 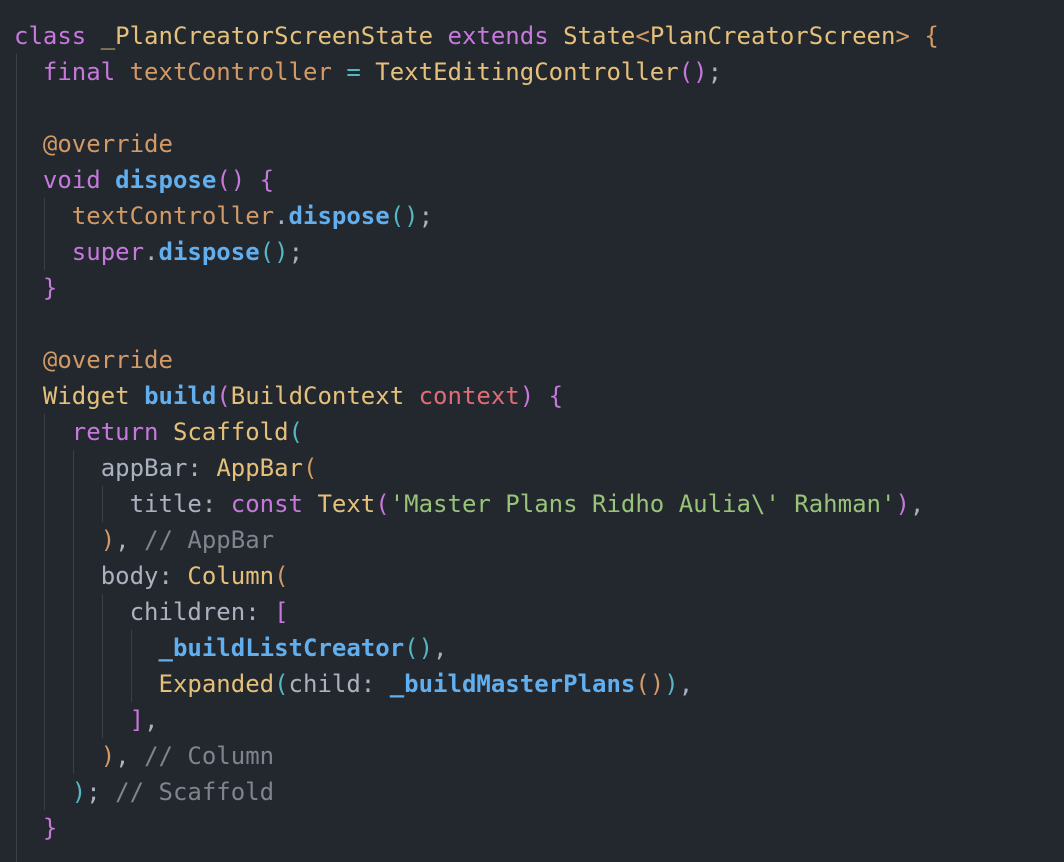 I want to click on code-line: Expanded(child: _buildMasterPlans()),, so click(x=354, y=684).